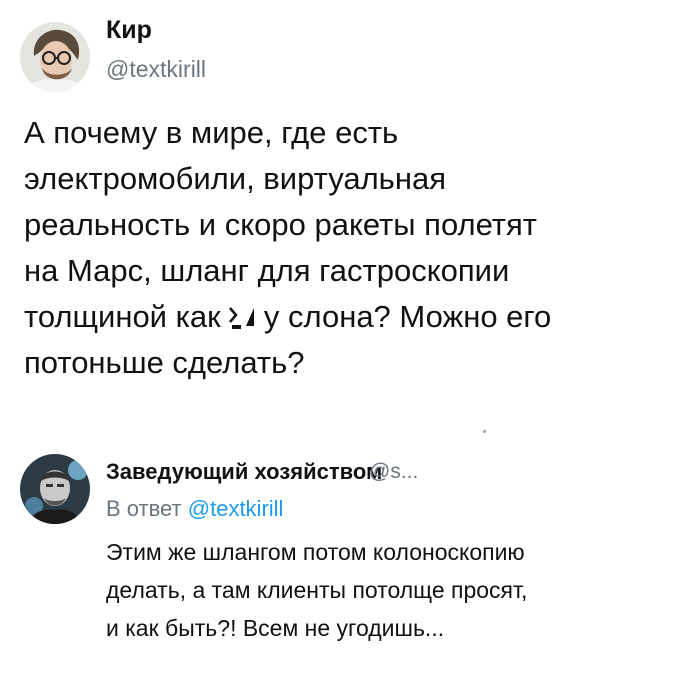  What do you see at coordinates (164, 362) in the screenshot?
I see `tweet-text-line: потоньше сделать?` at bounding box center [164, 362].